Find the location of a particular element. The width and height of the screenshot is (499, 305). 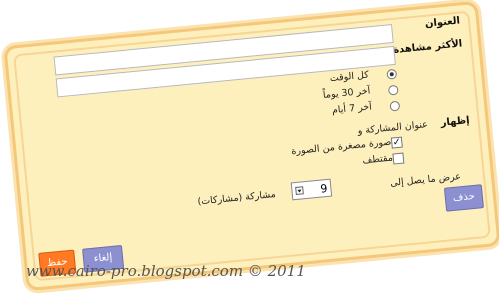

post-count-value: 9 is located at coordinates (323, 188).